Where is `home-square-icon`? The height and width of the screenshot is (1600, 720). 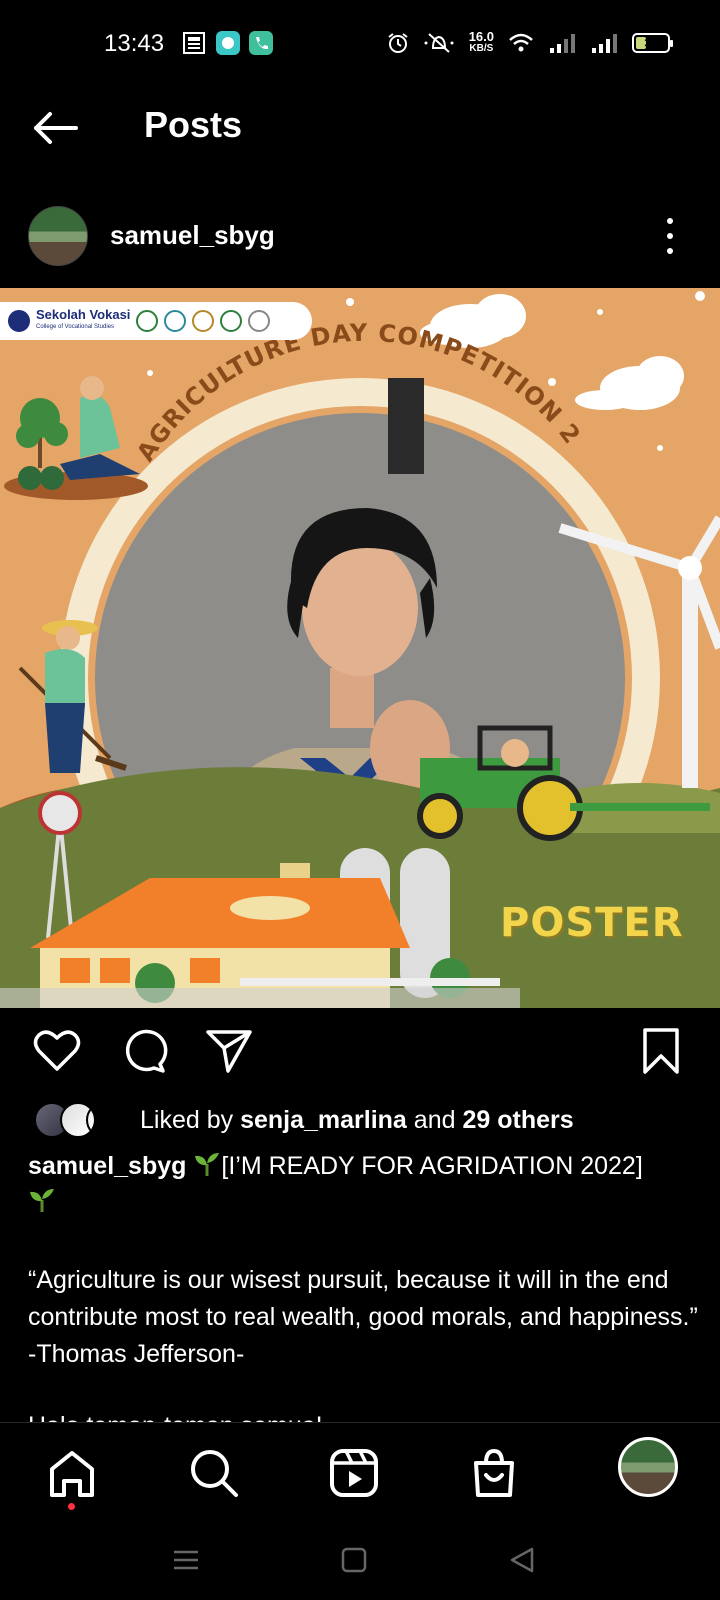
home-square-icon is located at coordinates (354, 1560).